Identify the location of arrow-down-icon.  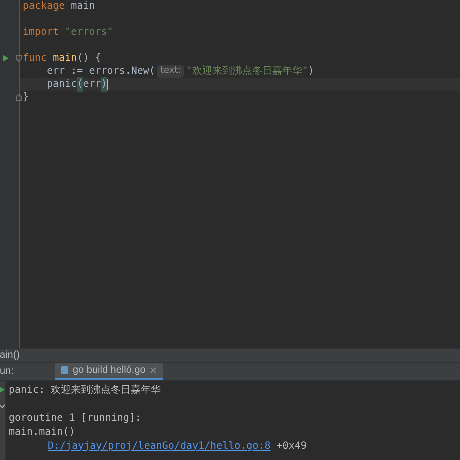
(2, 406).